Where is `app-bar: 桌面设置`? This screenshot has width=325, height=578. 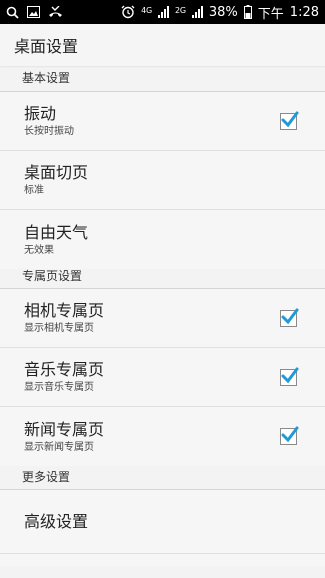
app-bar: 桌面设置 is located at coordinates (162, 45).